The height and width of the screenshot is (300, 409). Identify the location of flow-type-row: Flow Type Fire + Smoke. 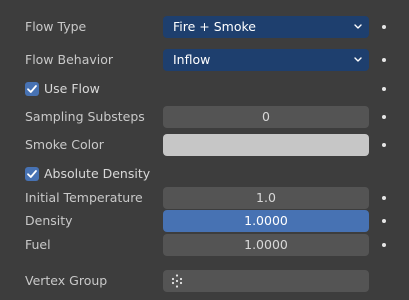
(204, 27).